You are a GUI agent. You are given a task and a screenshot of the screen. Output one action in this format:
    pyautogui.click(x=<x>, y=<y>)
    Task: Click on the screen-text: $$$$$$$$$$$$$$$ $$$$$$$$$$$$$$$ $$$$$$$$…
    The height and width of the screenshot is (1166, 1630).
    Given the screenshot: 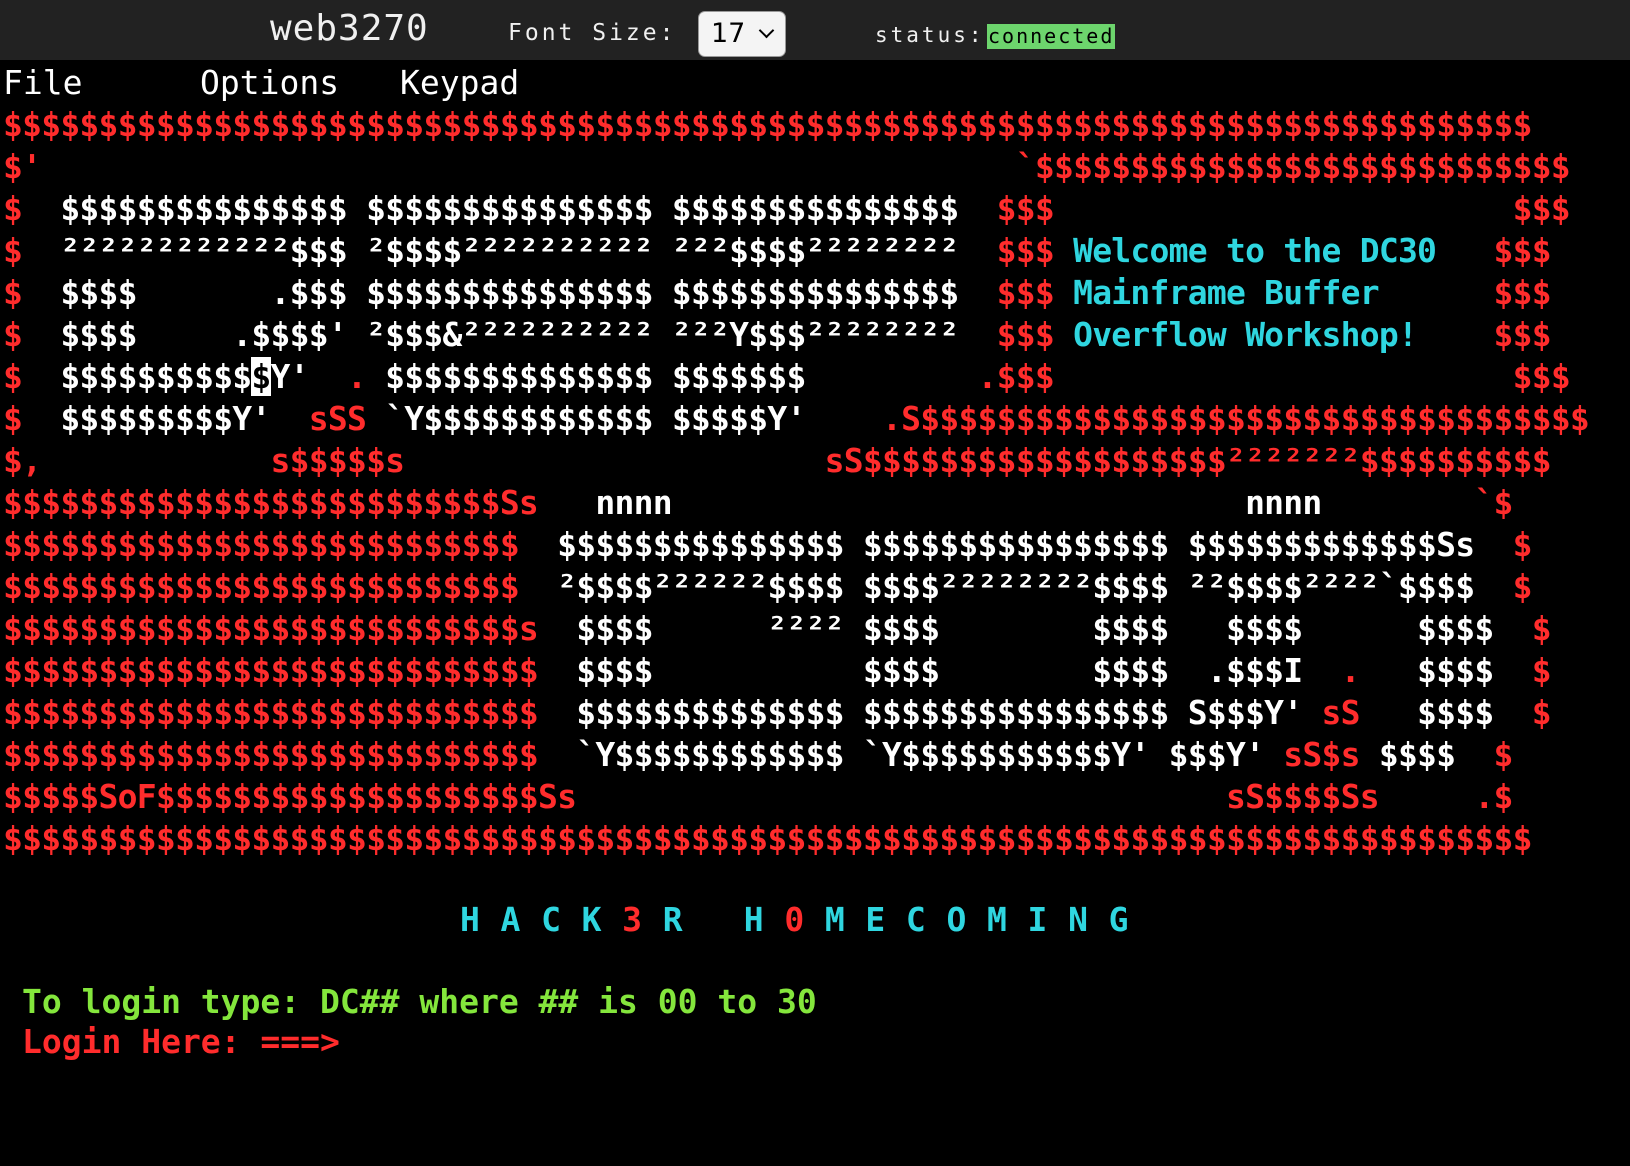 What is the action you would take?
    pyautogui.click(x=528, y=208)
    